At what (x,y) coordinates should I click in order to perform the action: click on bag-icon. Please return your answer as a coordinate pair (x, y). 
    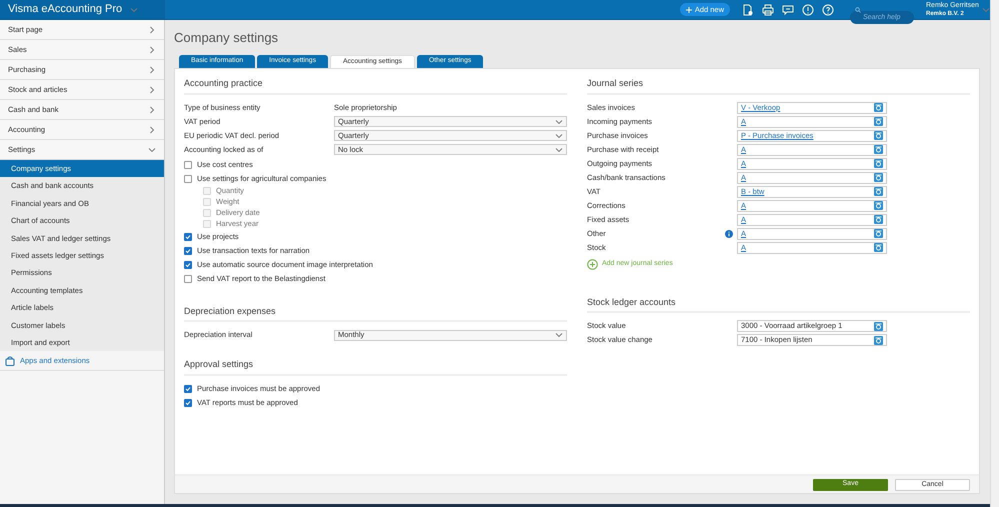
    Looking at the image, I should click on (10, 361).